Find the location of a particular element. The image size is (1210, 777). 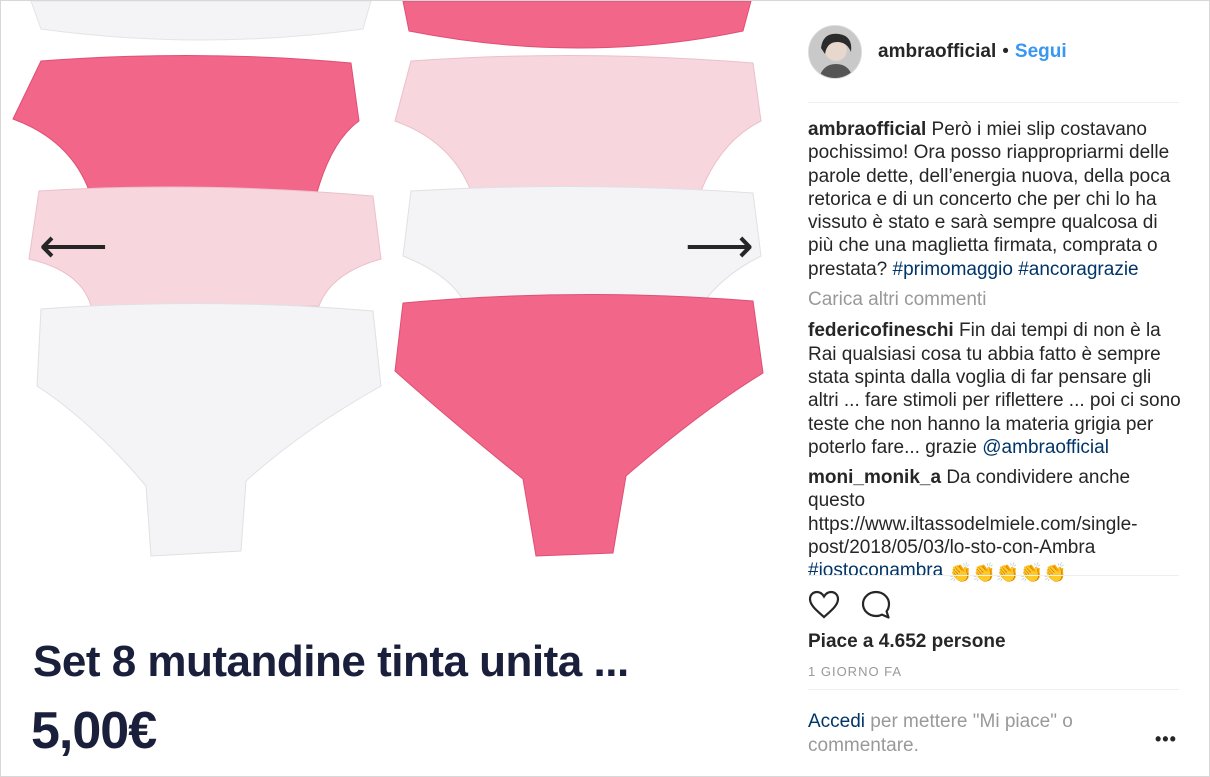

login-link: Accedi is located at coordinates (836, 721).